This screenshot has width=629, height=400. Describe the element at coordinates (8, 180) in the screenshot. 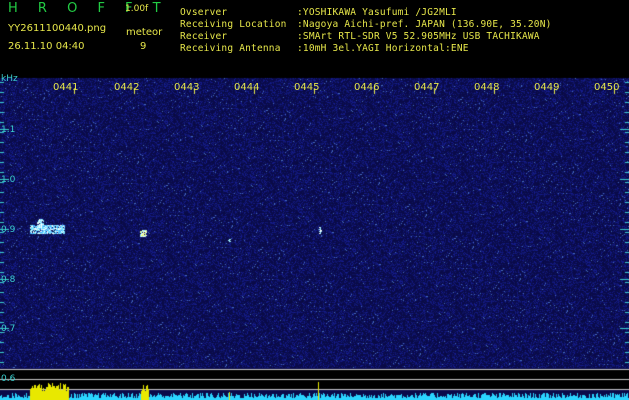

I see `freq-label-1-0: 1.0` at that location.